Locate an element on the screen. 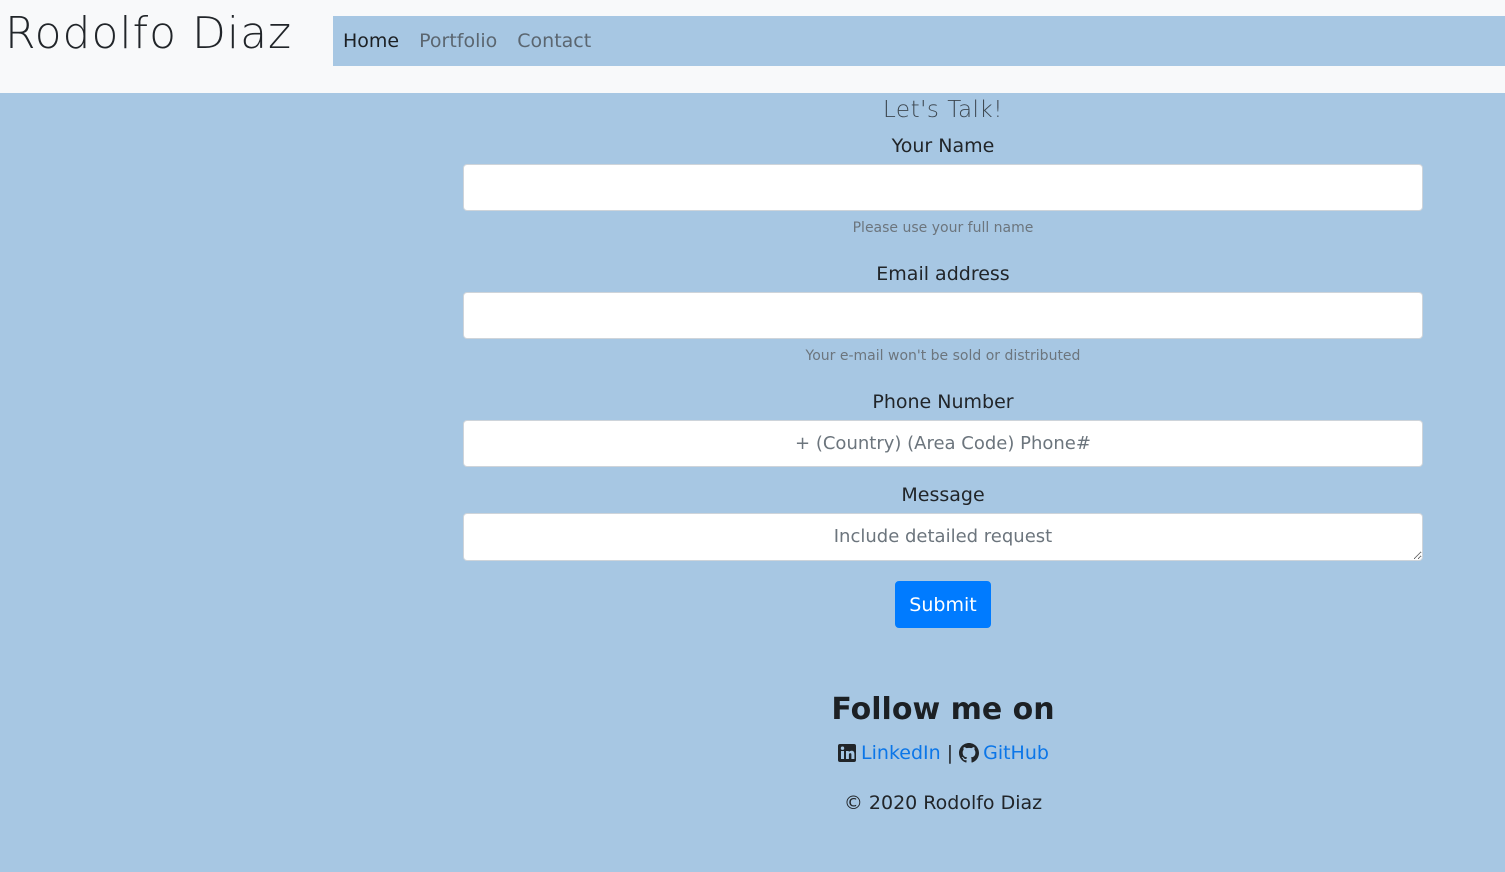  github-icon is located at coordinates (969, 753).